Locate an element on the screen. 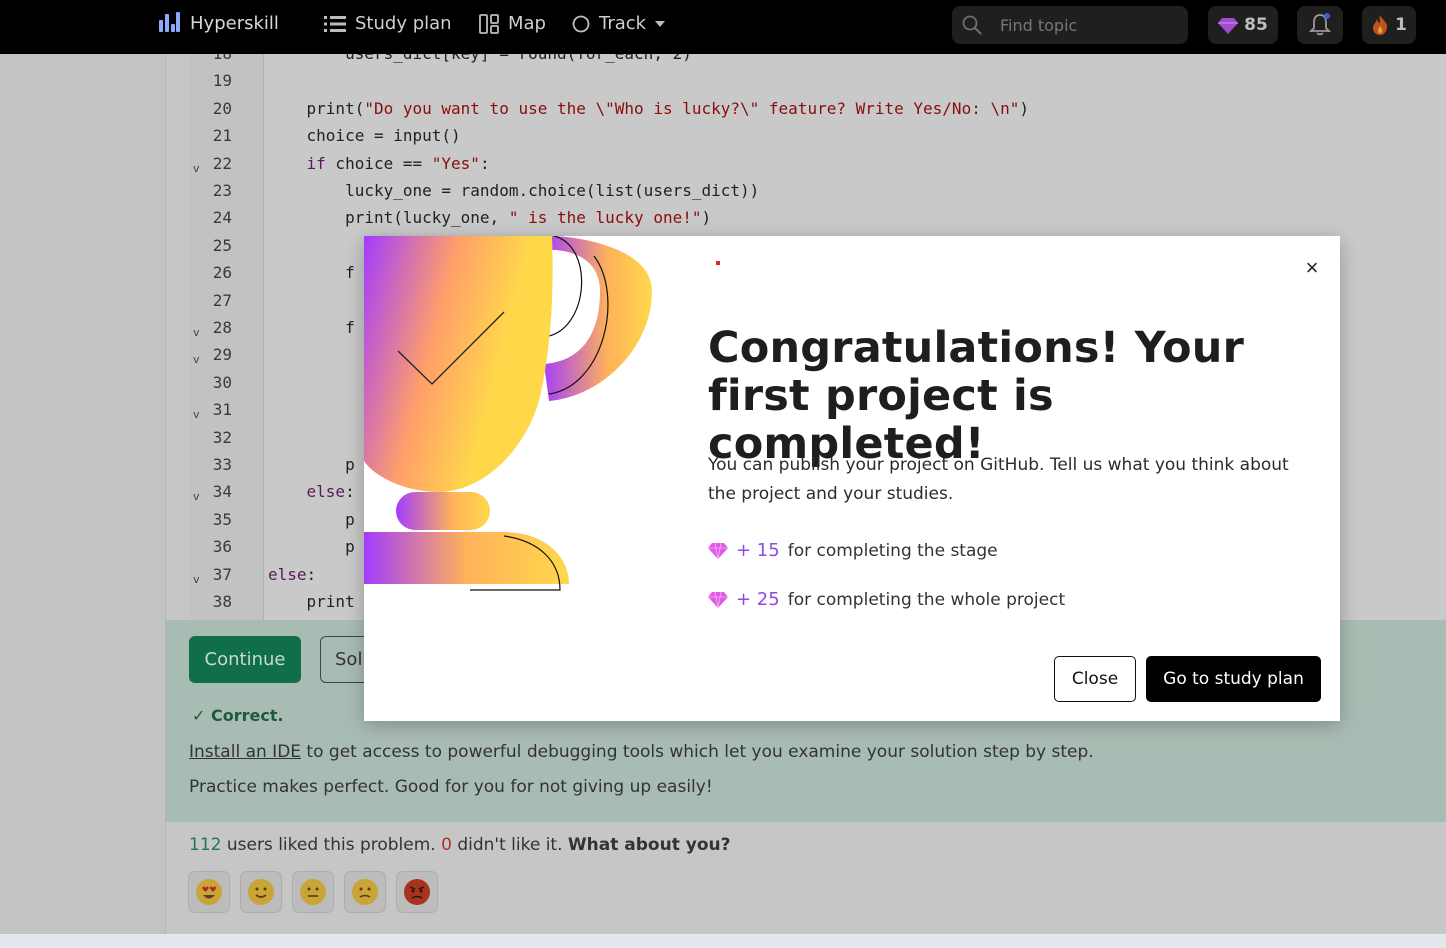 Image resolution: width=1446 pixels, height=948 pixels. track-circle-icon is located at coordinates (581, 23).